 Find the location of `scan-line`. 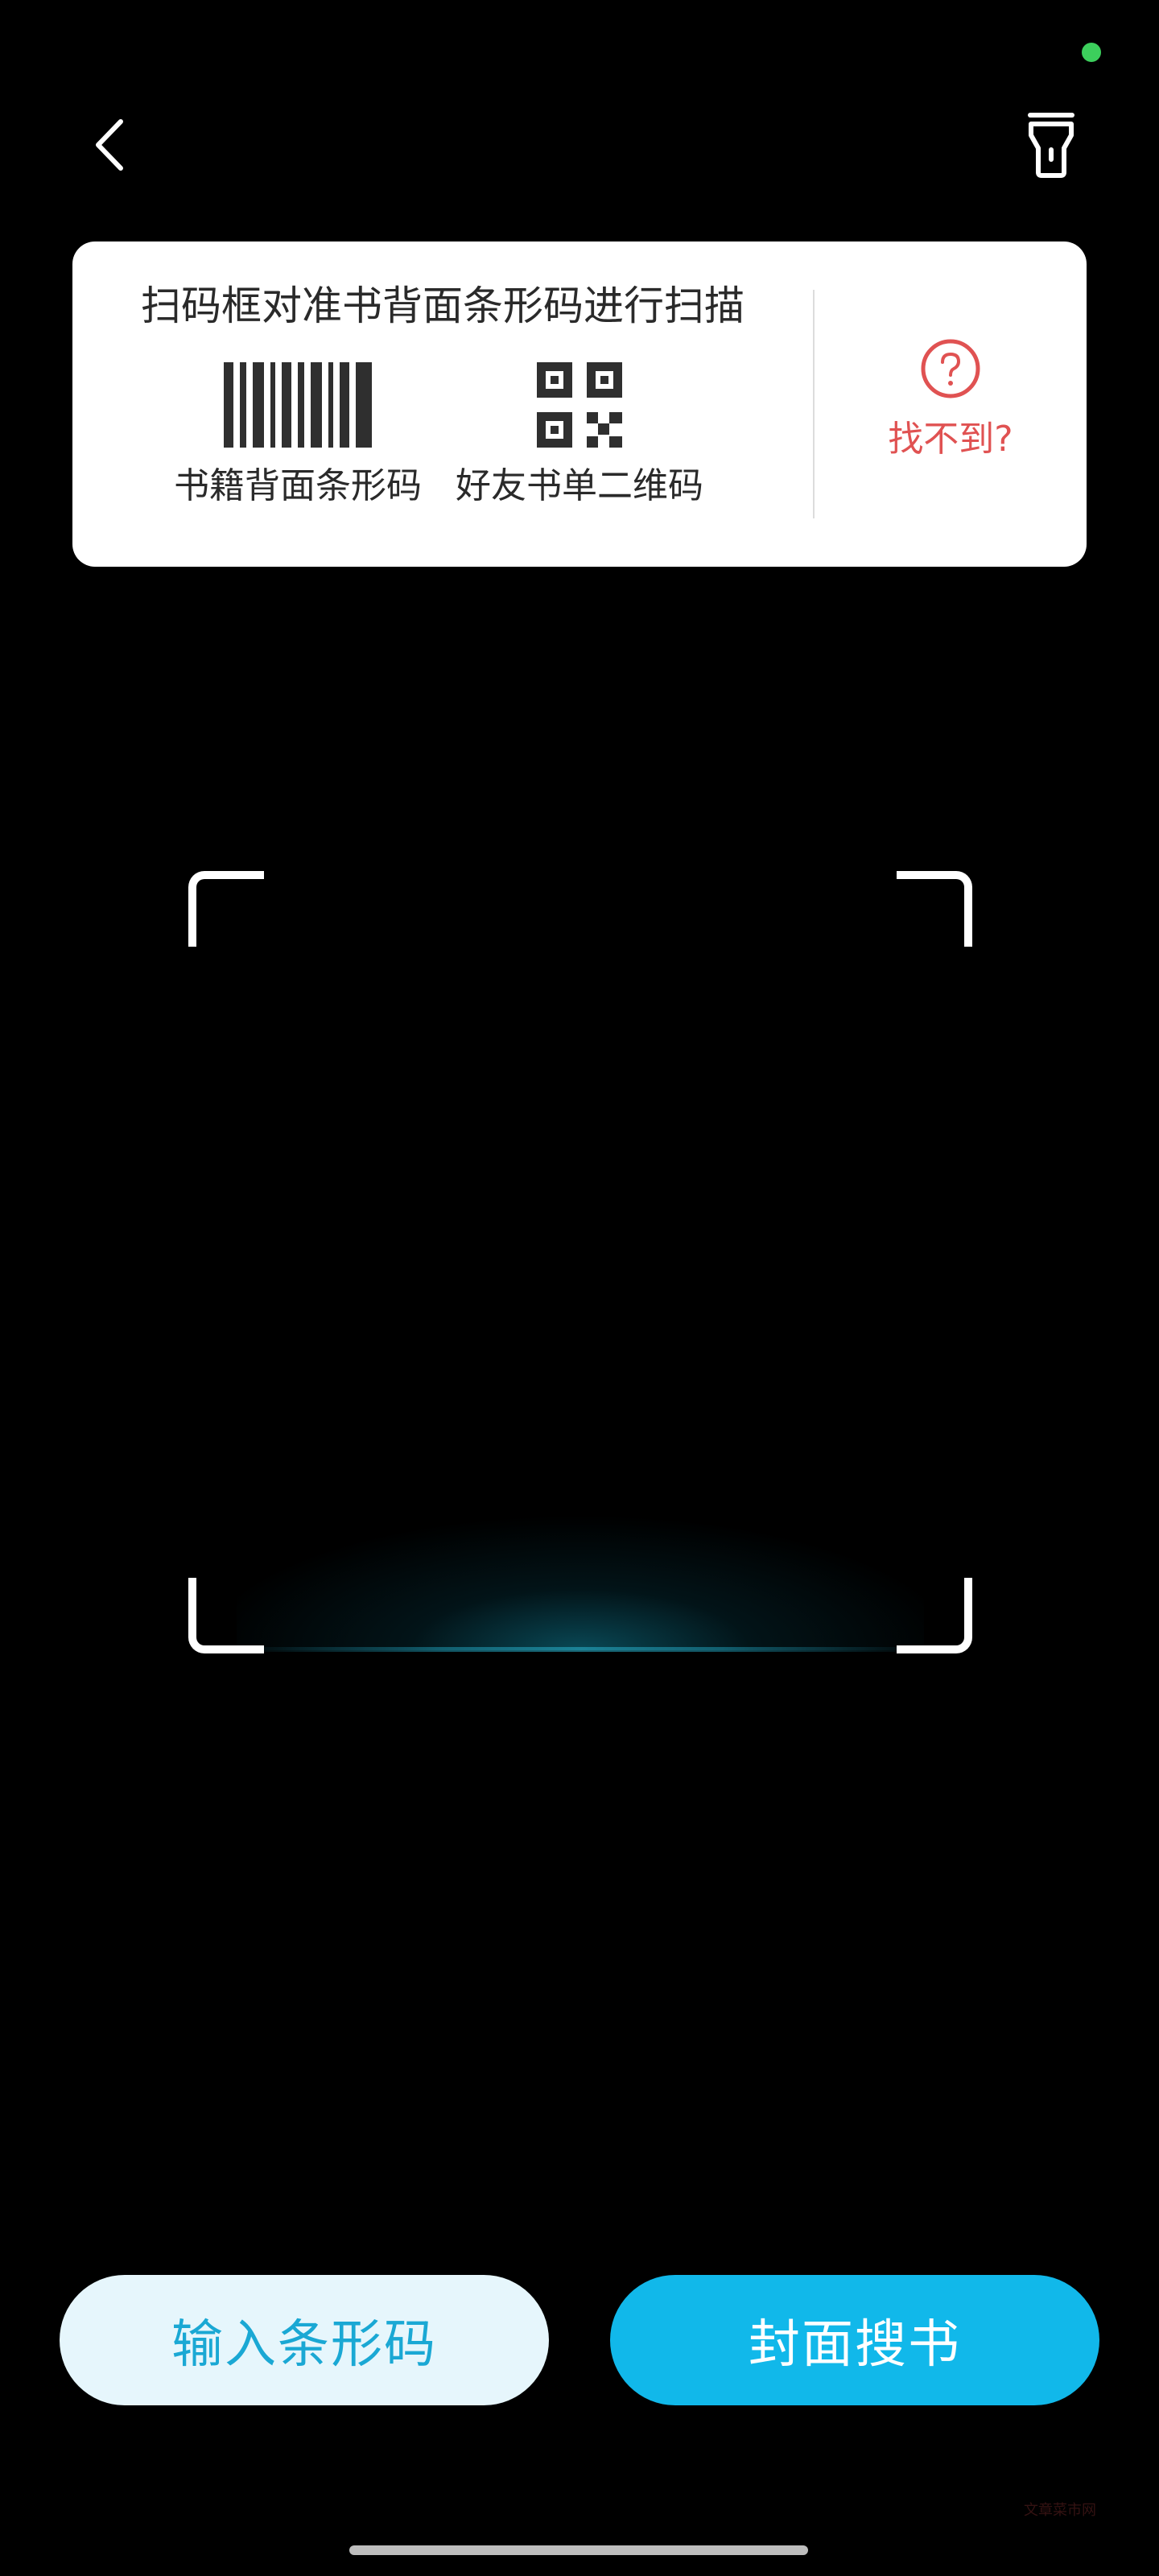

scan-line is located at coordinates (580, 1649).